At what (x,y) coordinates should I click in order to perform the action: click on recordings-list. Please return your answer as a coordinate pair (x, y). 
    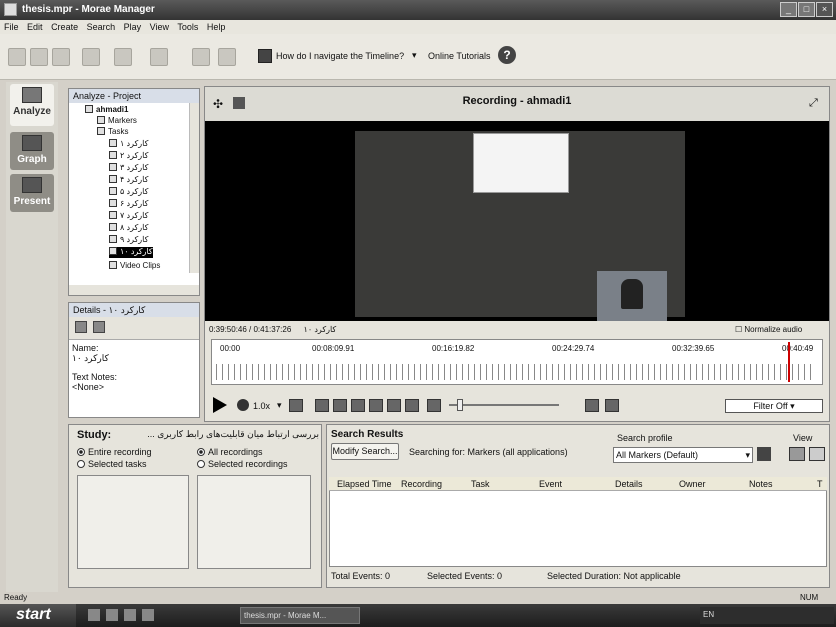
    Looking at the image, I should click on (254, 522).